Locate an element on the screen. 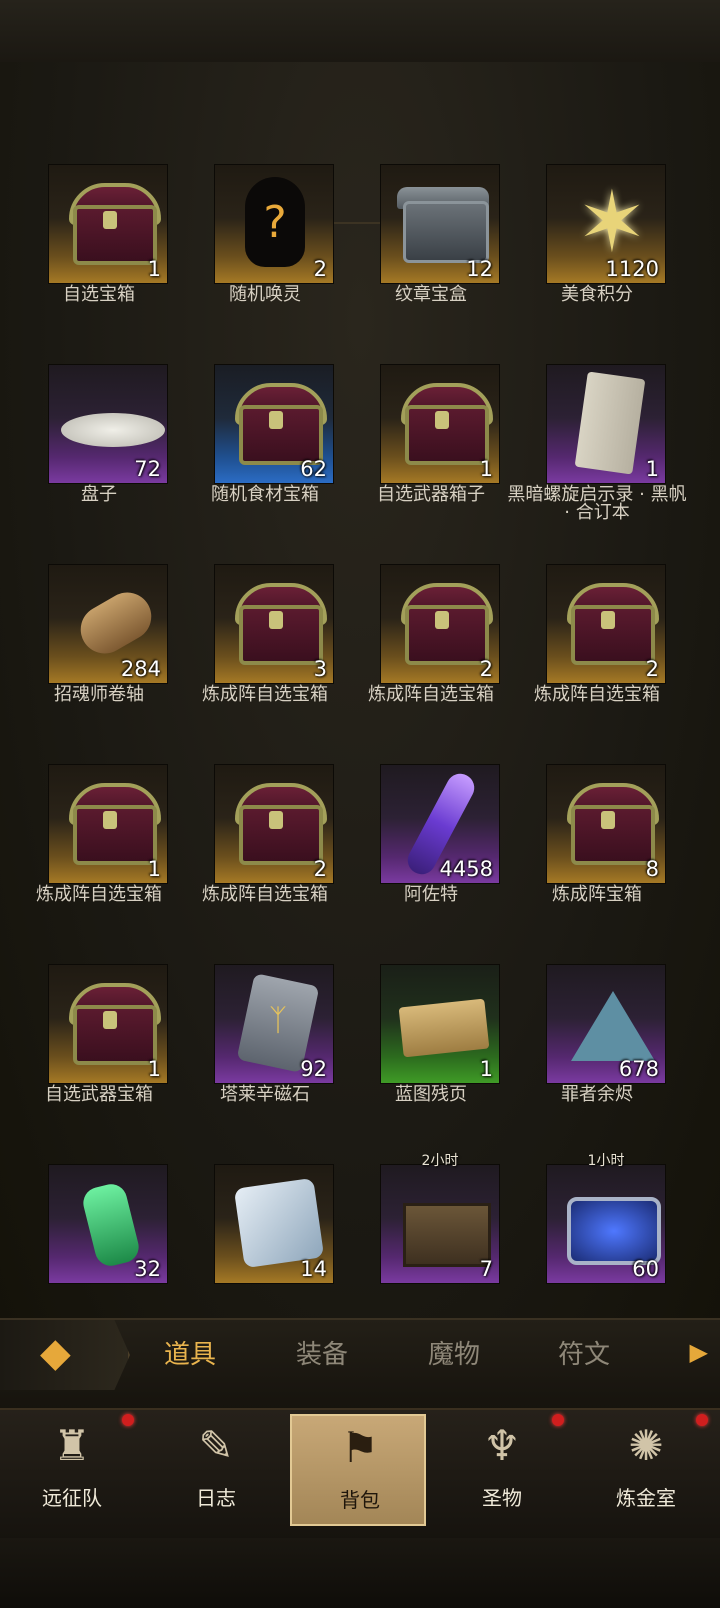 The width and height of the screenshot is (720, 1608). item-tile: ✶ 1120 is located at coordinates (606, 224).